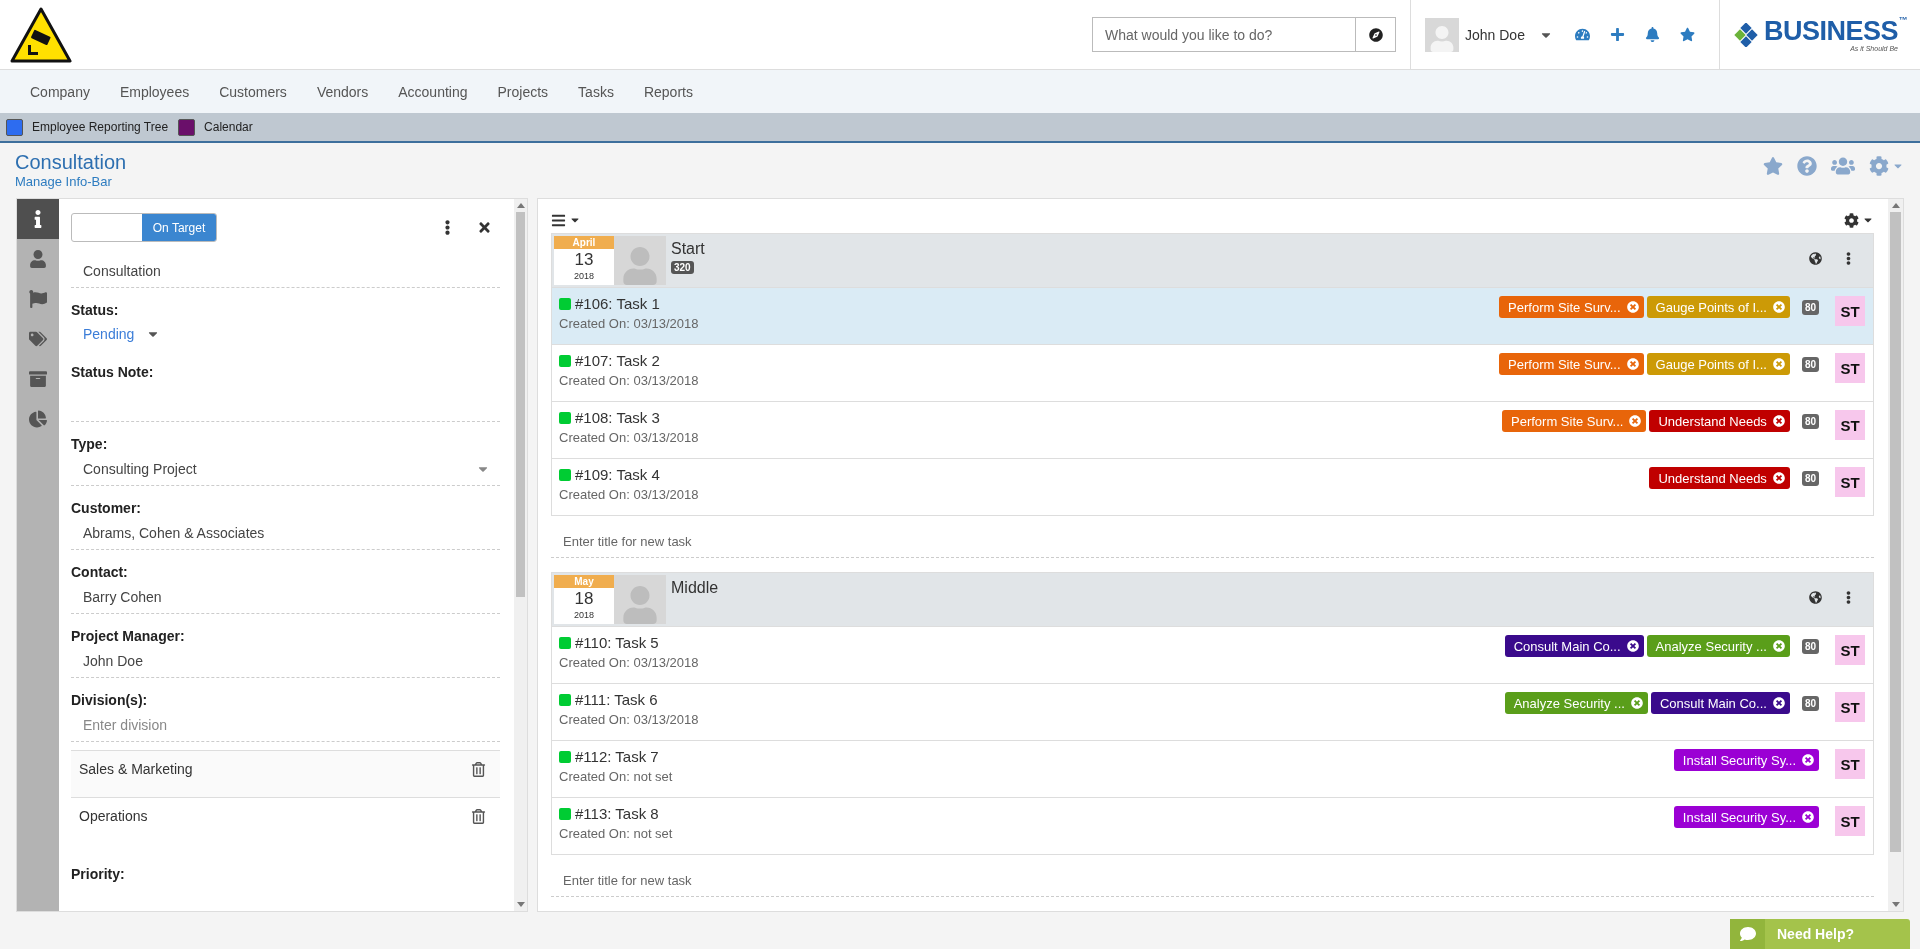  I want to click on nav-item: Projects, so click(523, 91).